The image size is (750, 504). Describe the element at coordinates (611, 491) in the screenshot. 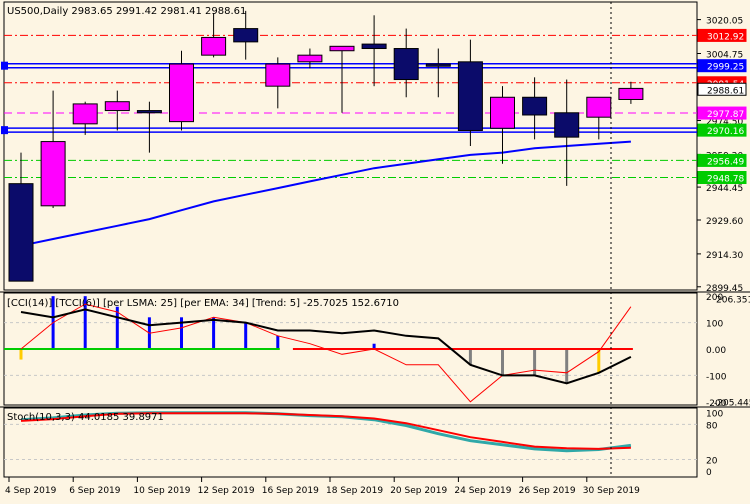

I see `date-label: 30 Sep 2019` at that location.